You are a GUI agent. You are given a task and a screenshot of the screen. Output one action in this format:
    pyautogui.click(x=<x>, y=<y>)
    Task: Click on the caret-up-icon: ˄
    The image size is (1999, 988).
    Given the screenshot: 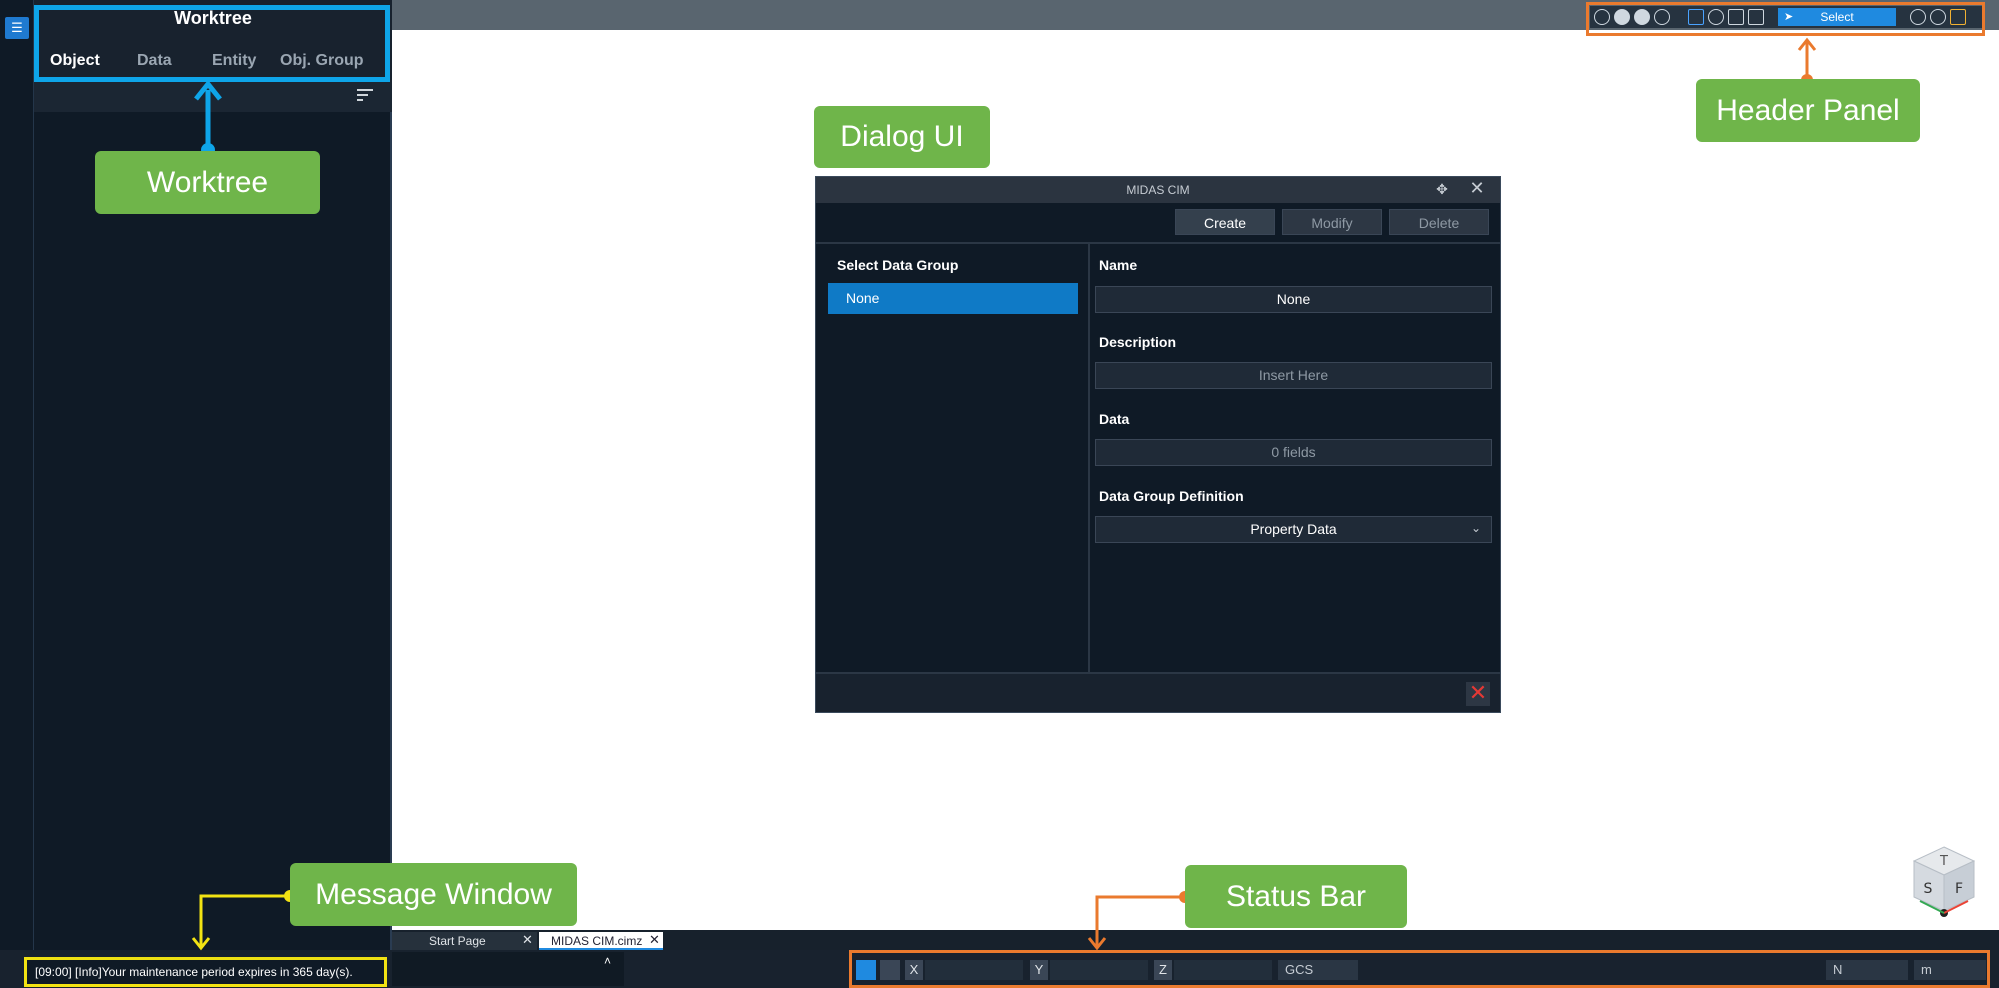 What is the action you would take?
    pyautogui.click(x=607, y=961)
    